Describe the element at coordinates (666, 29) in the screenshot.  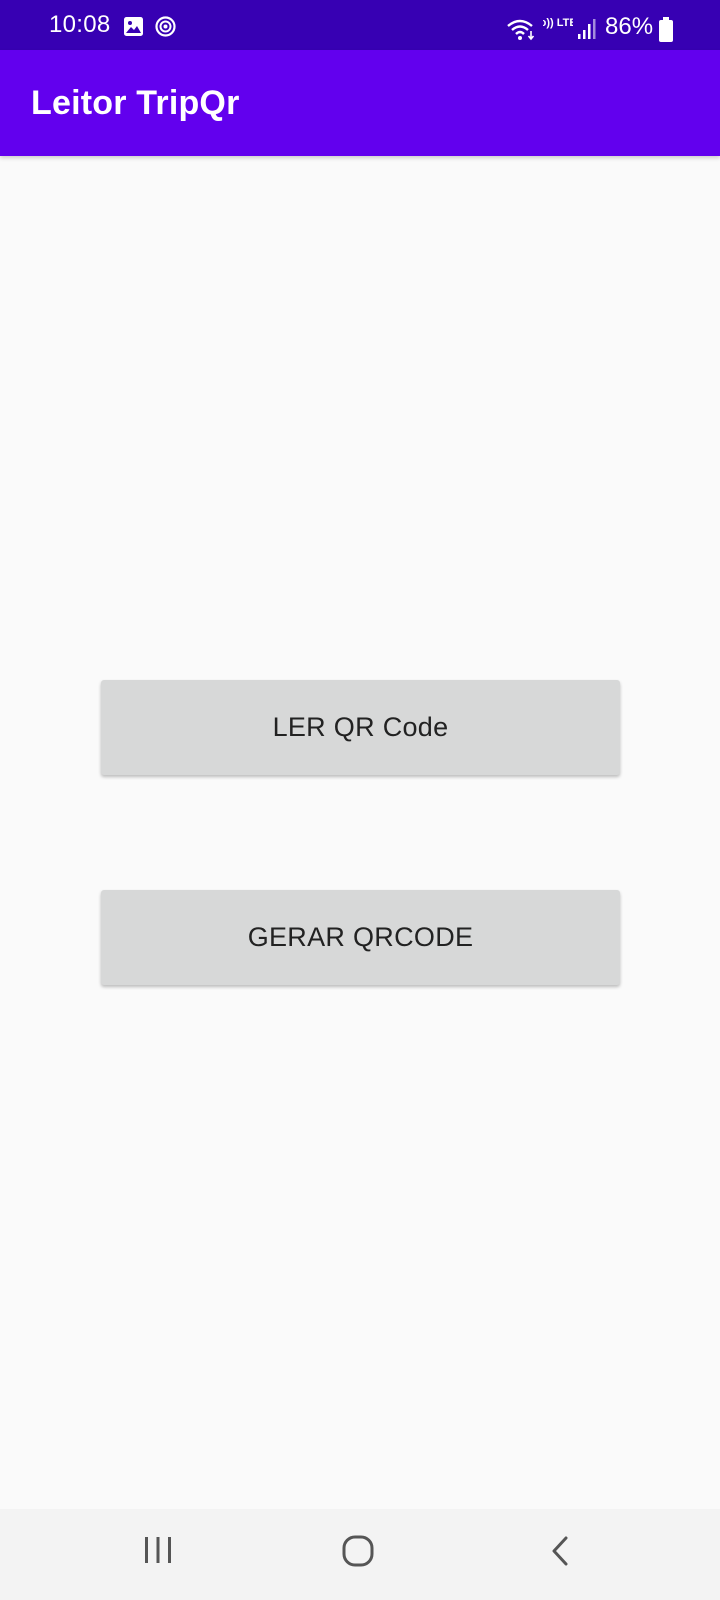
I see `battery-icon` at that location.